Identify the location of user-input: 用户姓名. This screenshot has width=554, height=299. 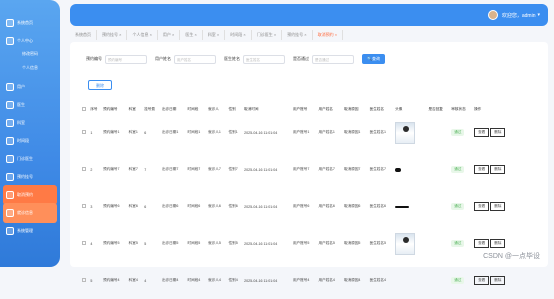
(195, 59).